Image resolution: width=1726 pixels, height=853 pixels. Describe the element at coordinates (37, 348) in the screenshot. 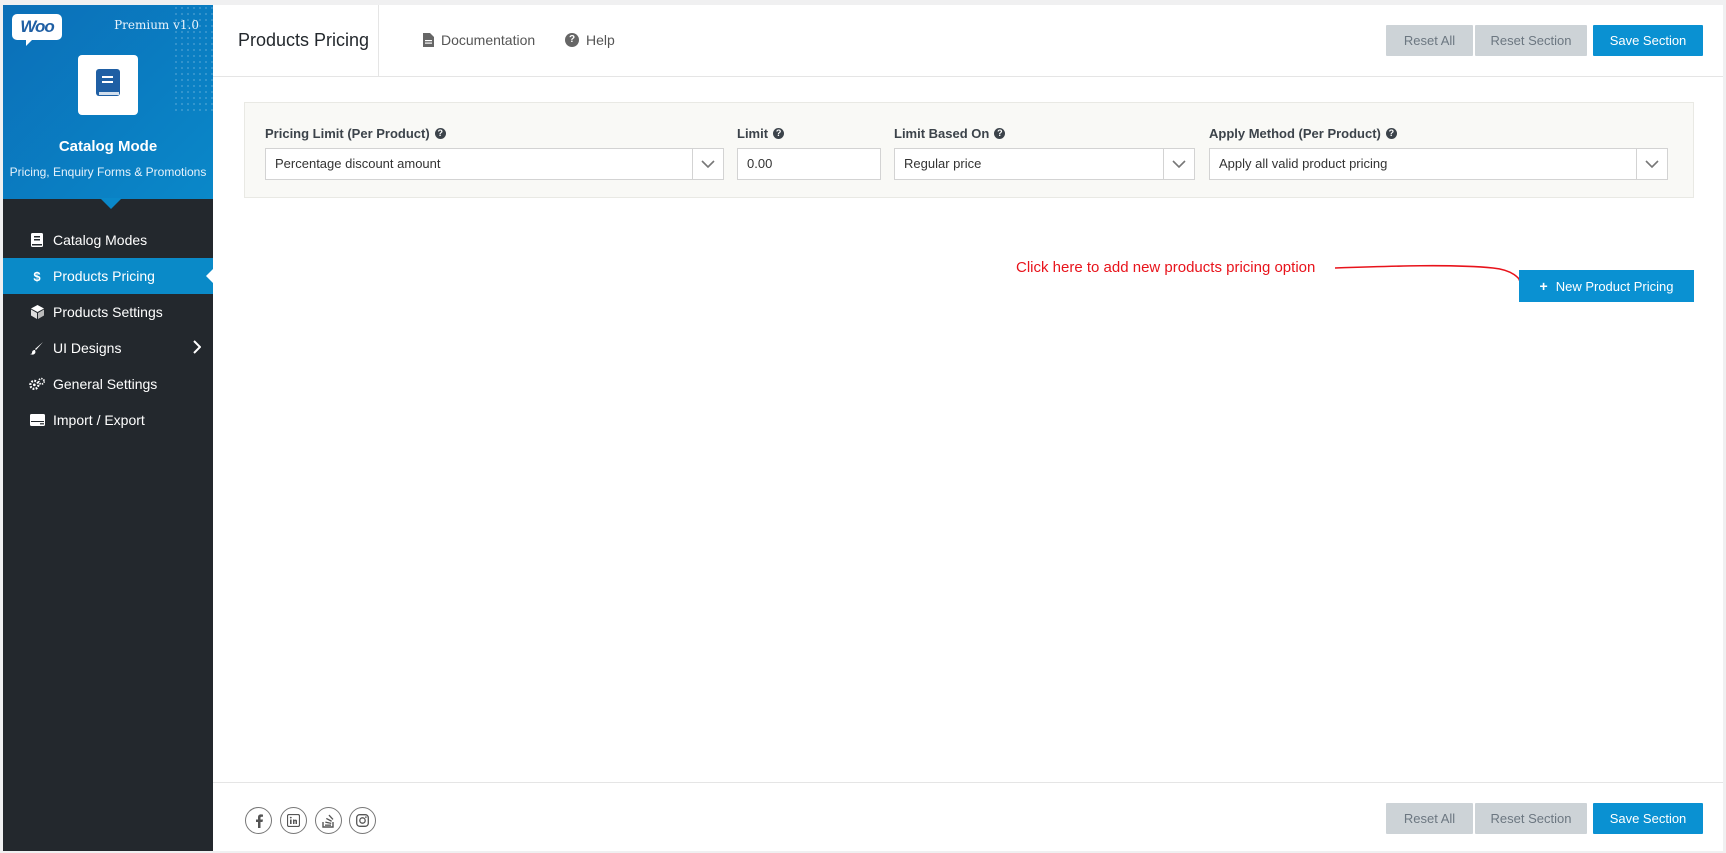

I see `brush-icon` at that location.